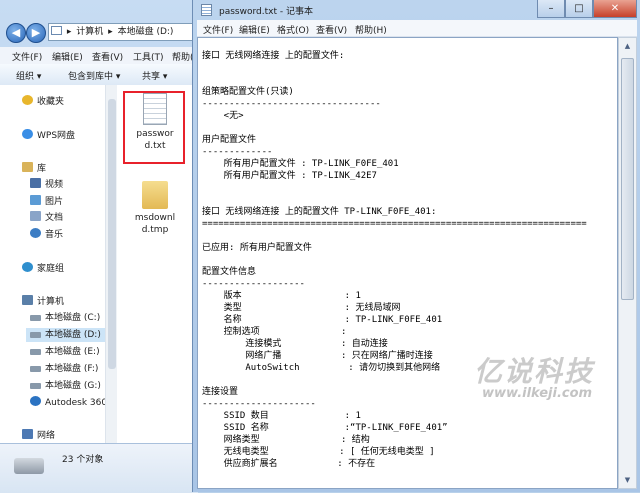  I want to click on text-file-icon, so click(155, 109).